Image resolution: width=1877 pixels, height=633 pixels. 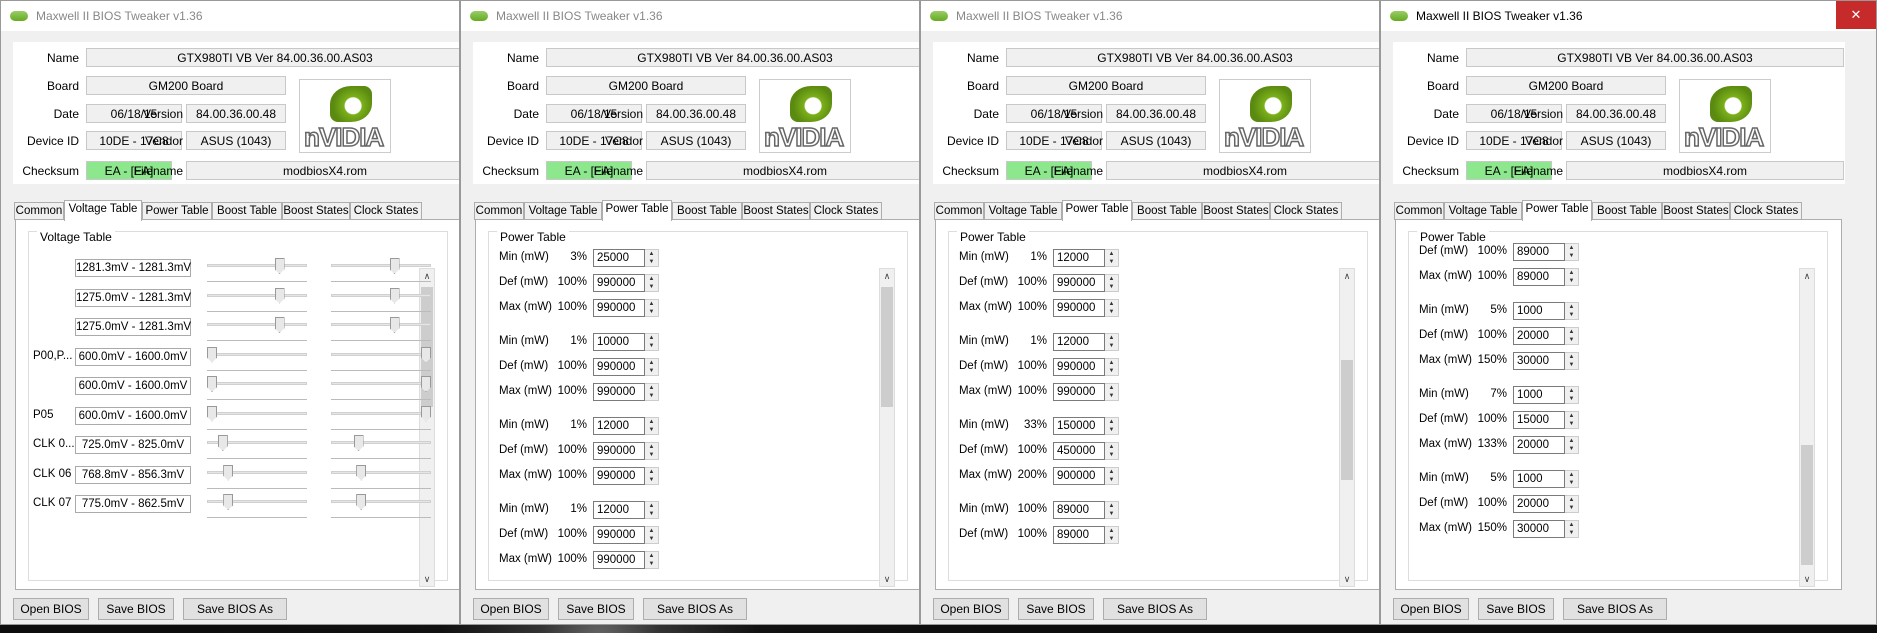 I want to click on power-value-input: 900000, so click(x=1079, y=476).